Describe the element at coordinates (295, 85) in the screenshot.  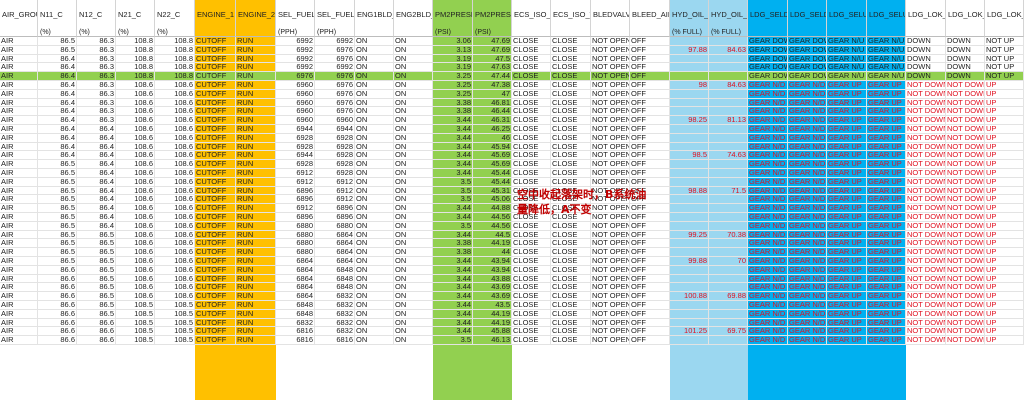
I see `table-cell: 6960` at that location.